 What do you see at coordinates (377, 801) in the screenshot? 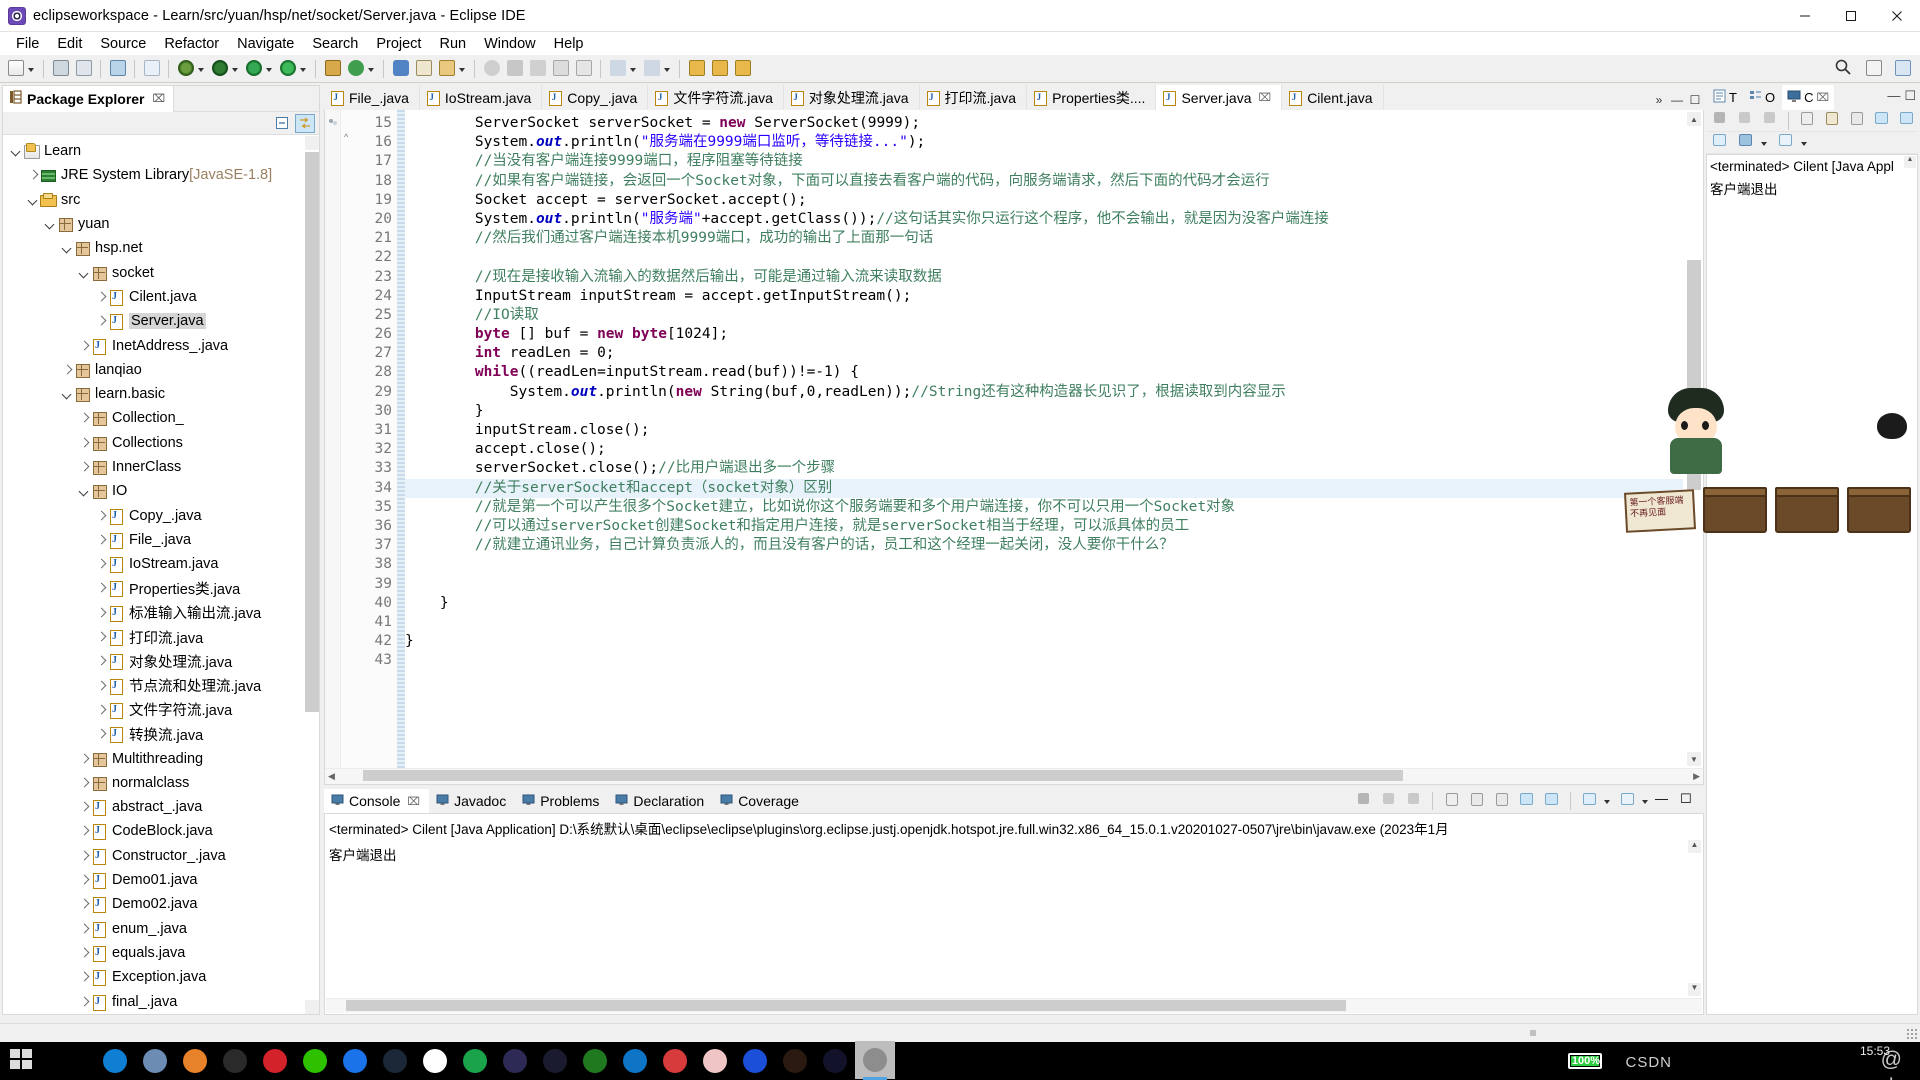
I see `console-tab-console: Console ⌧` at bounding box center [377, 801].